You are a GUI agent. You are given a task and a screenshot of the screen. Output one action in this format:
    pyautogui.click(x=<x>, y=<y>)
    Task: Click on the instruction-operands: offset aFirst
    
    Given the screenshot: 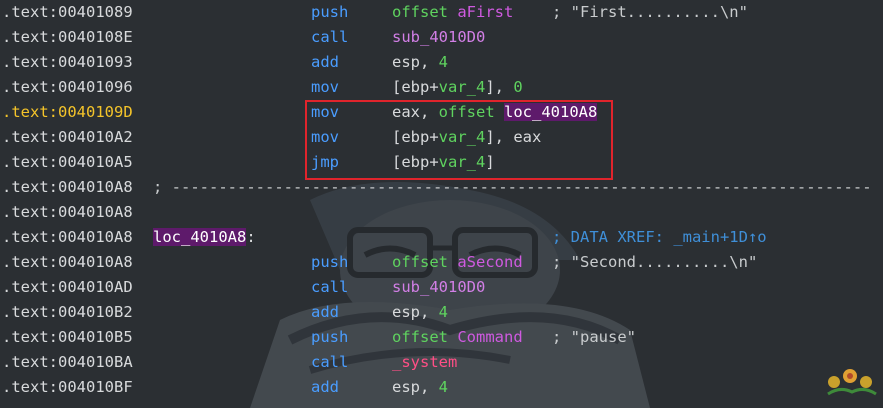 What is the action you would take?
    pyautogui.click(x=452, y=12)
    